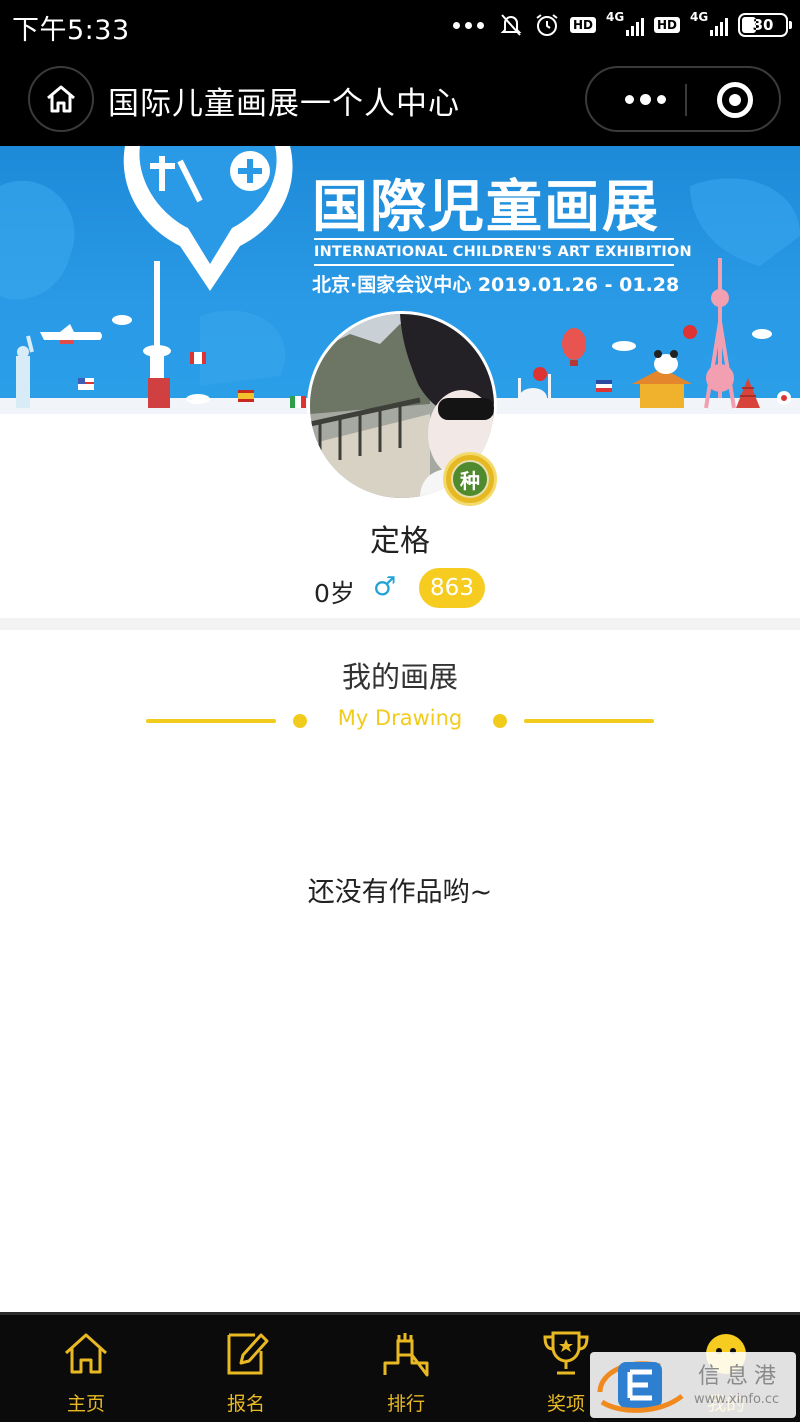 Image resolution: width=800 pixels, height=1422 pixels. I want to click on signal-icon-2: 4G, so click(709, 24).